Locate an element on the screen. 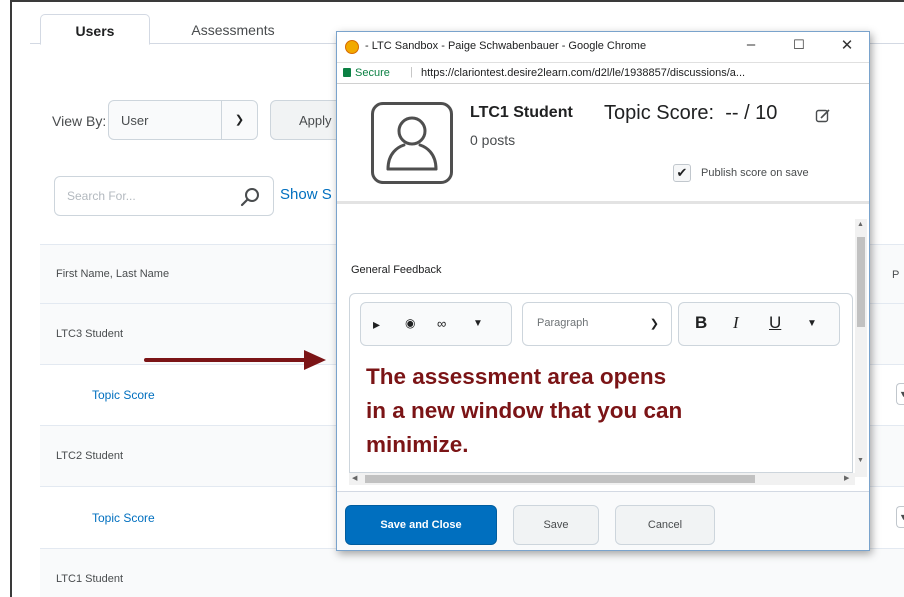 The width and height of the screenshot is (904, 597). annotation-line: minimize. is located at coordinates (417, 444).